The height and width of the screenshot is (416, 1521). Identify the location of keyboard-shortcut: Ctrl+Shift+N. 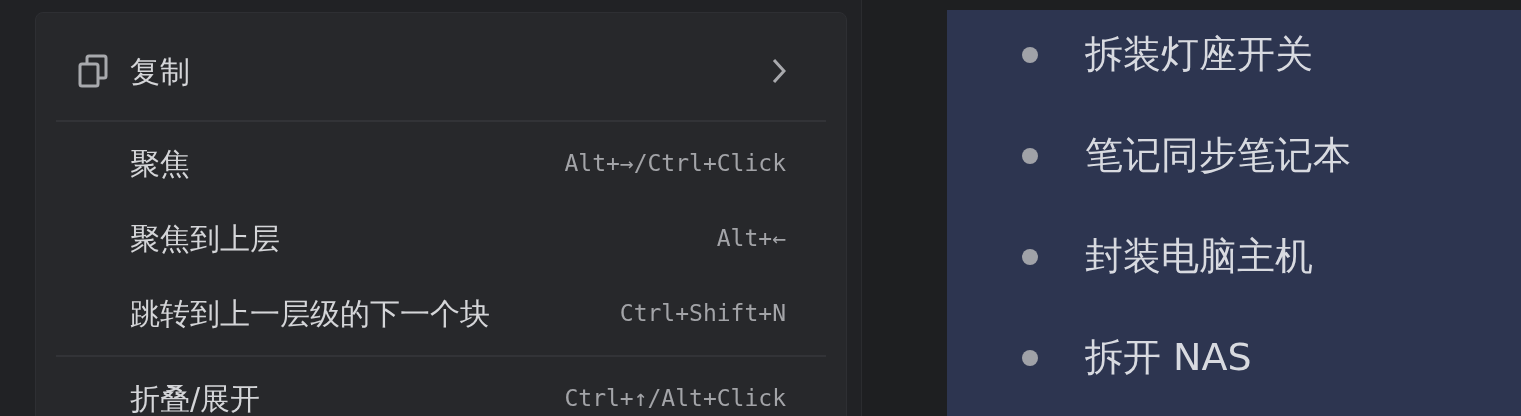
(702, 314).